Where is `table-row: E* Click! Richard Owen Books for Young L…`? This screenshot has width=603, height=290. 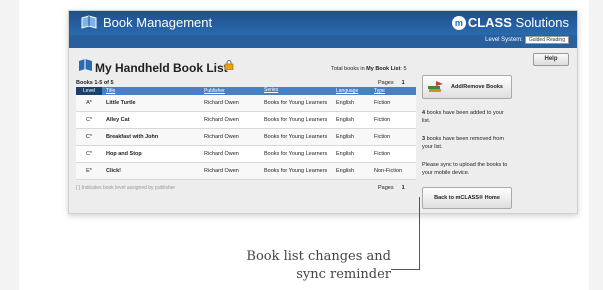 table-row: E* Click! Richard Owen Books for Young L… is located at coordinates (246, 171).